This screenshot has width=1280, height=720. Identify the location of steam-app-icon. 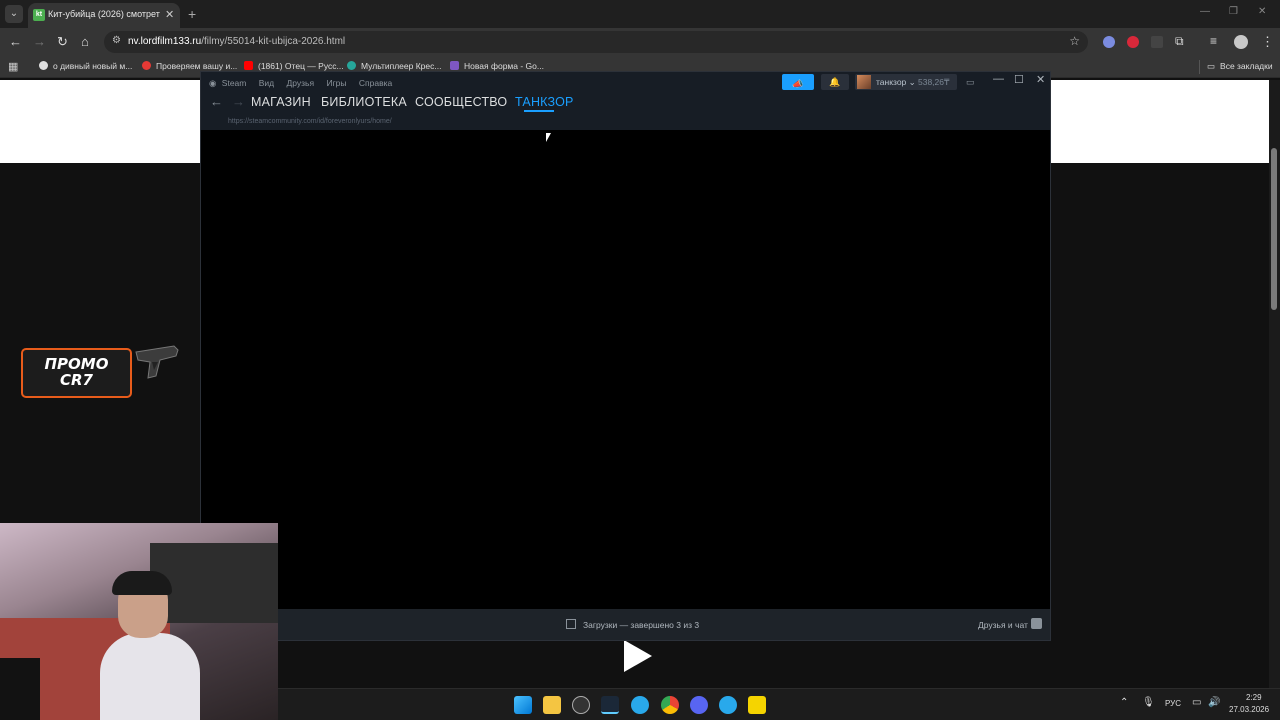
(581, 705).